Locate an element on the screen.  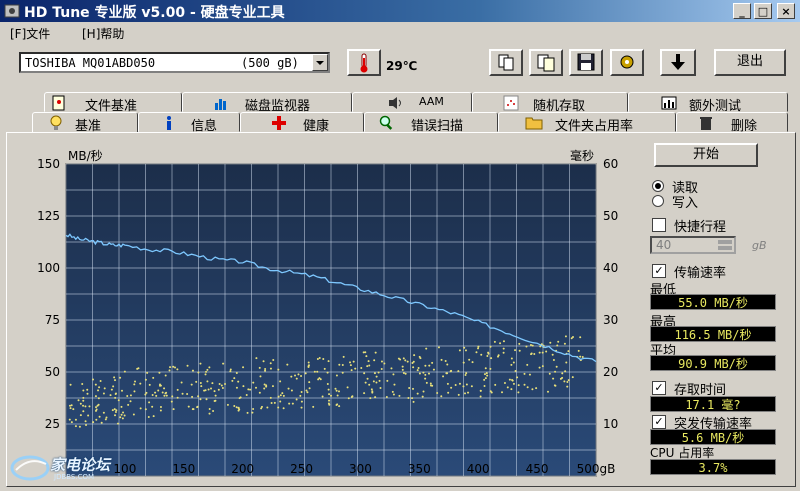
red-cross-icon is located at coordinates (279, 123).